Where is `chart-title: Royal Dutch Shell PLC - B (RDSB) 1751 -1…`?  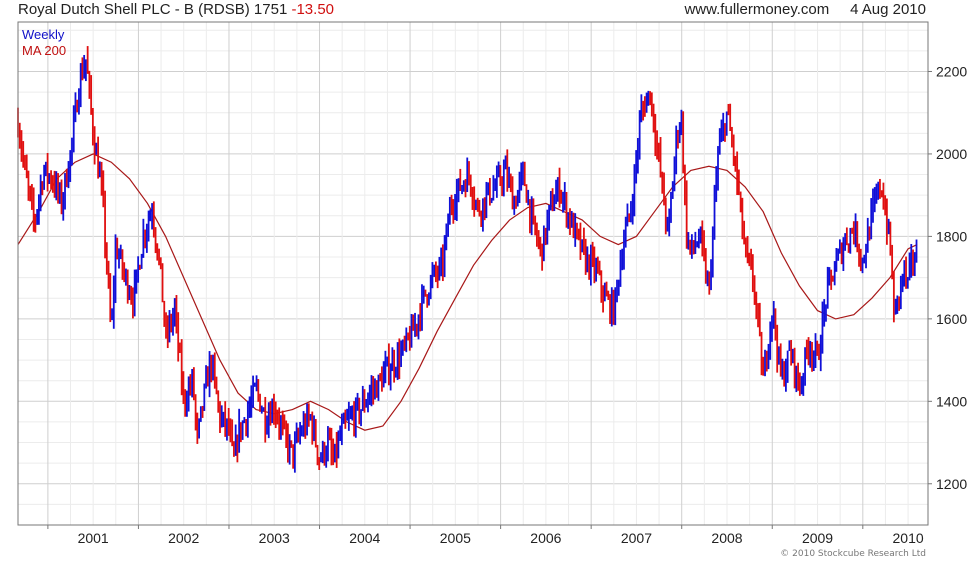 chart-title: Royal Dutch Shell PLC - B (RDSB) 1751 -1… is located at coordinates (176, 9).